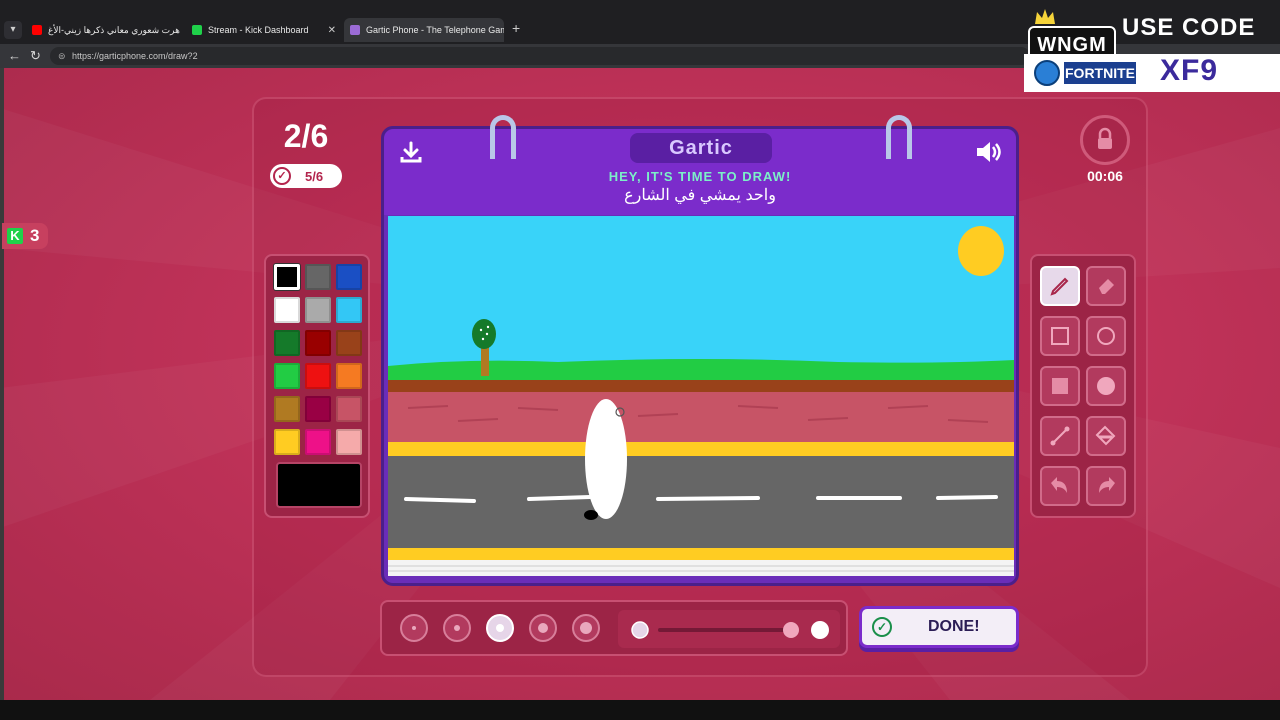 The width and height of the screenshot is (1280, 720). I want to click on timer: 00:06, so click(1105, 176).